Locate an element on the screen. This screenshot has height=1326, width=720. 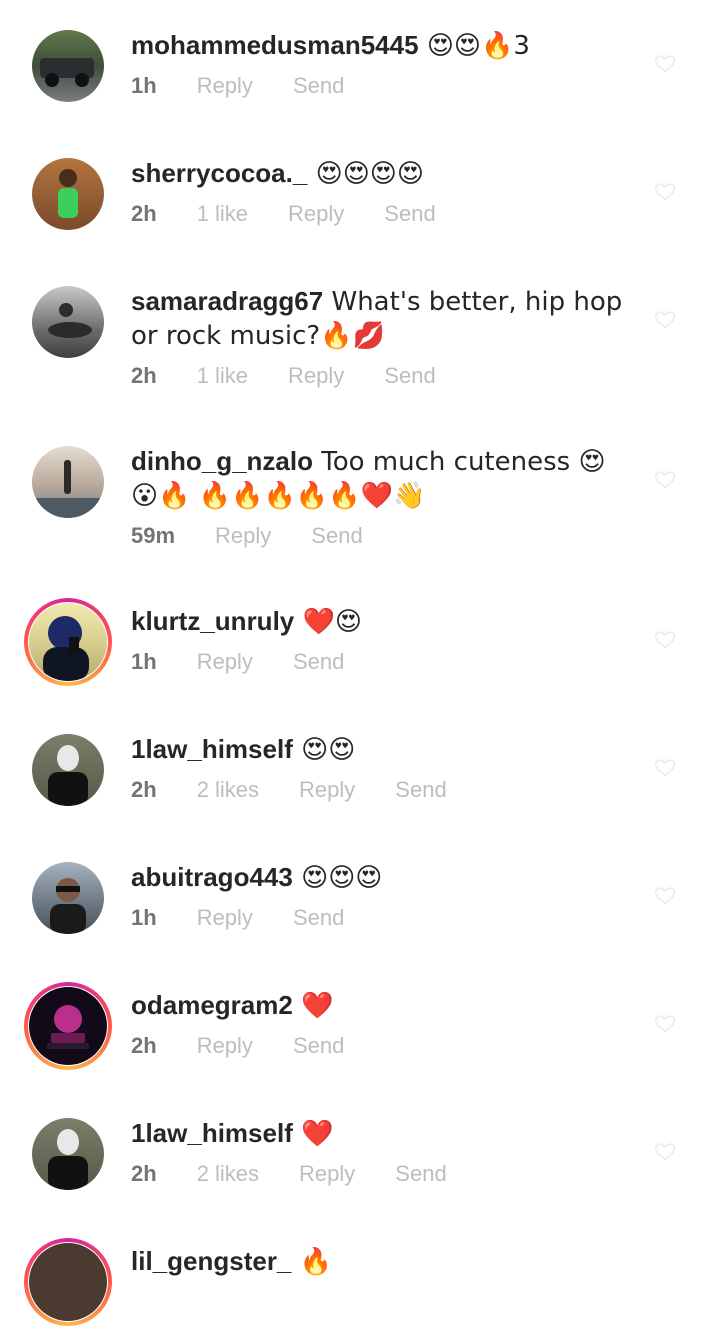
comment-text: samaradragg67 What's better, hip hop is located at coordinates (381, 301).